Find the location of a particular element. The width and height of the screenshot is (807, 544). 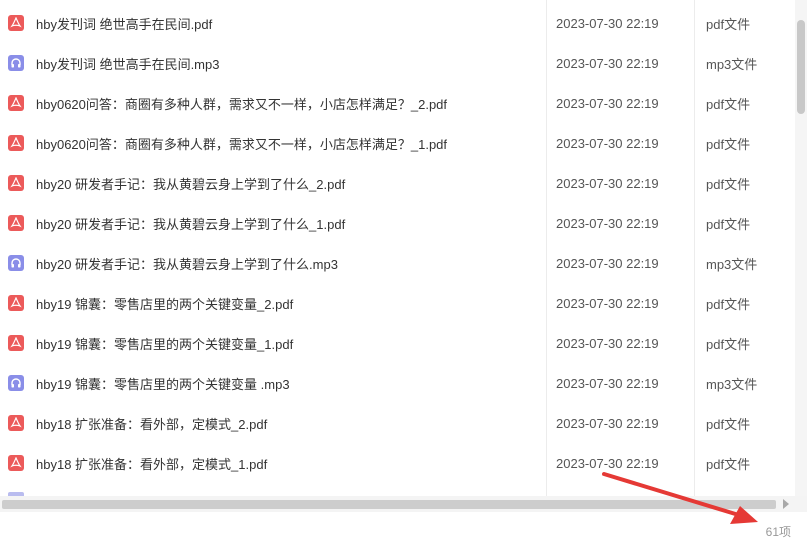

file-name: hby18 扩张准备：看外部，定模式_1.pdf is located at coordinates (152, 464).